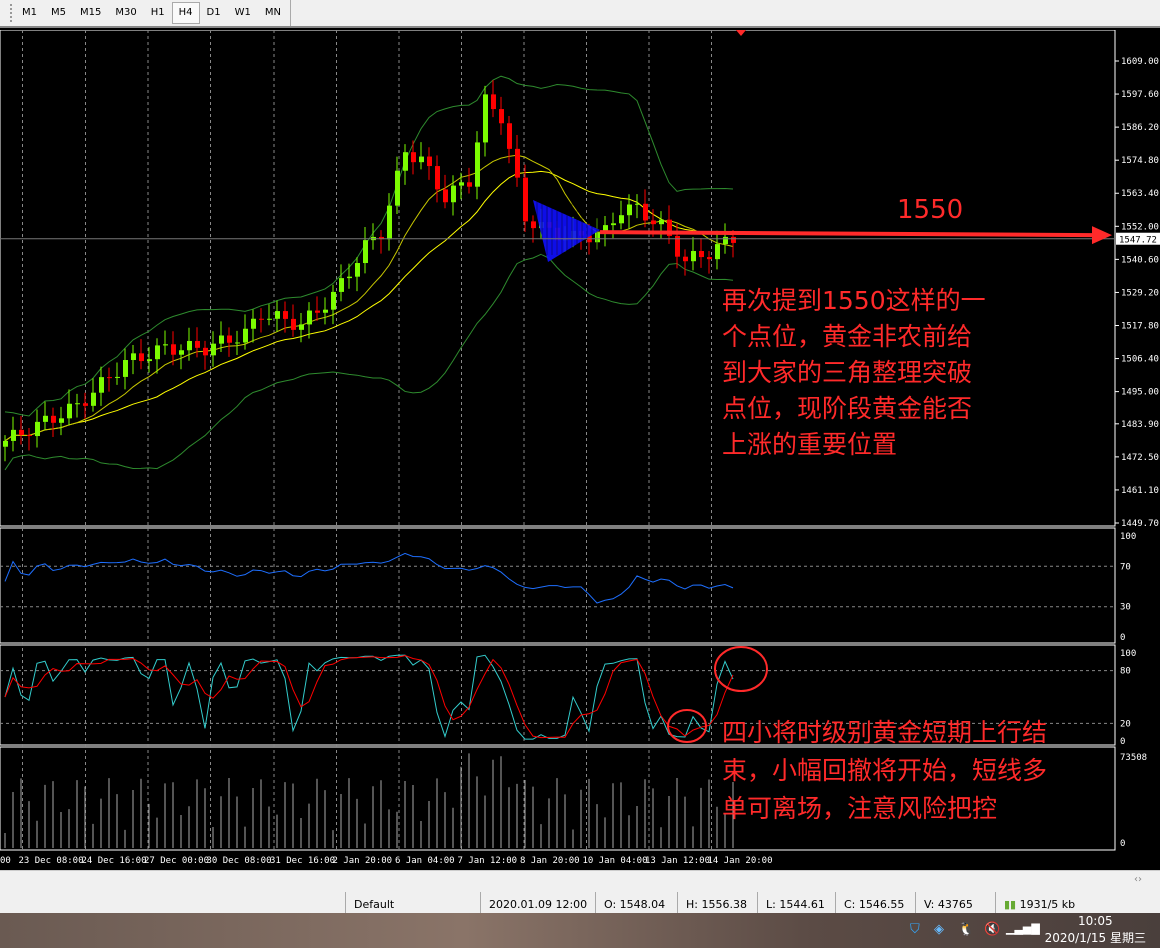 This screenshot has width=1160, height=948. Describe the element at coordinates (966, 929) in the screenshot. I see `qq-penguin-icon: 🐧` at that location.